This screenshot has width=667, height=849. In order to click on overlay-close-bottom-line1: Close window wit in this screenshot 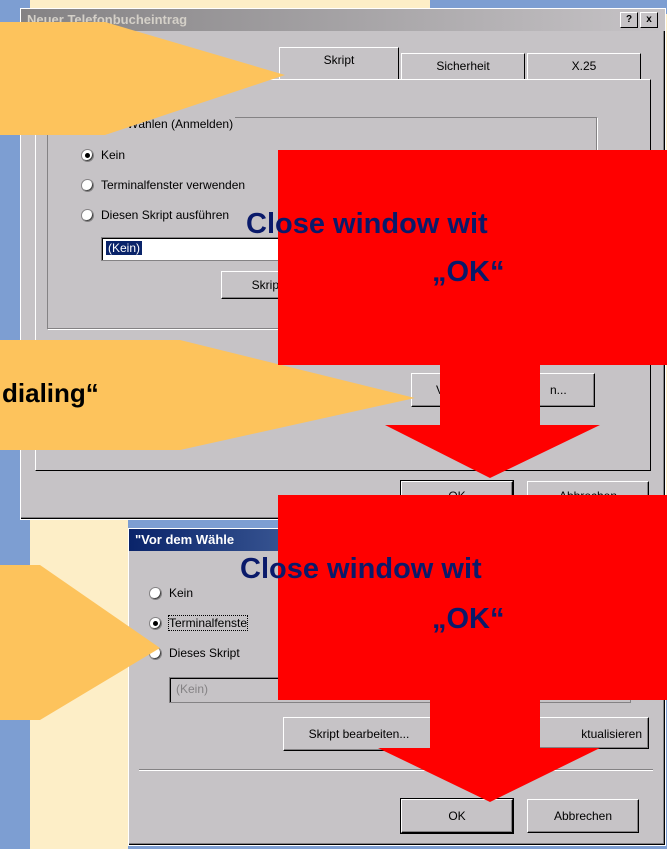, I will do `click(361, 569)`.